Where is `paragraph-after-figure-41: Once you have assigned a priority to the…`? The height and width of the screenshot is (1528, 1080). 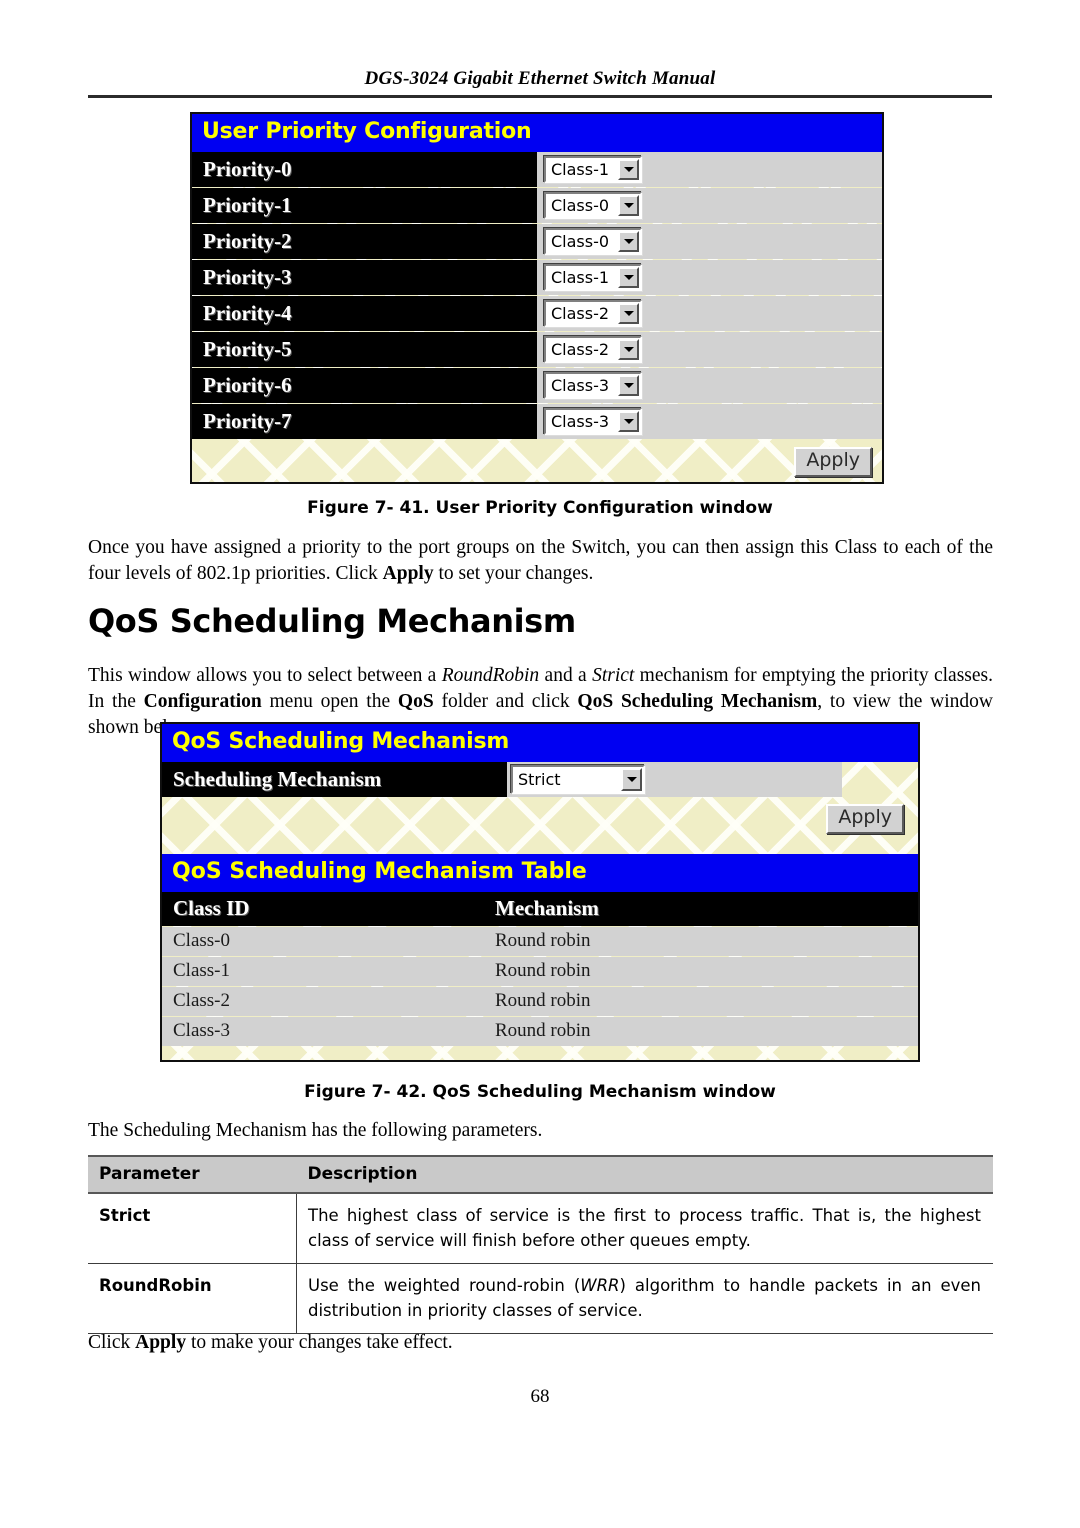
paragraph-after-figure-41: Once you have assigned a priority to the… is located at coordinates (540, 561).